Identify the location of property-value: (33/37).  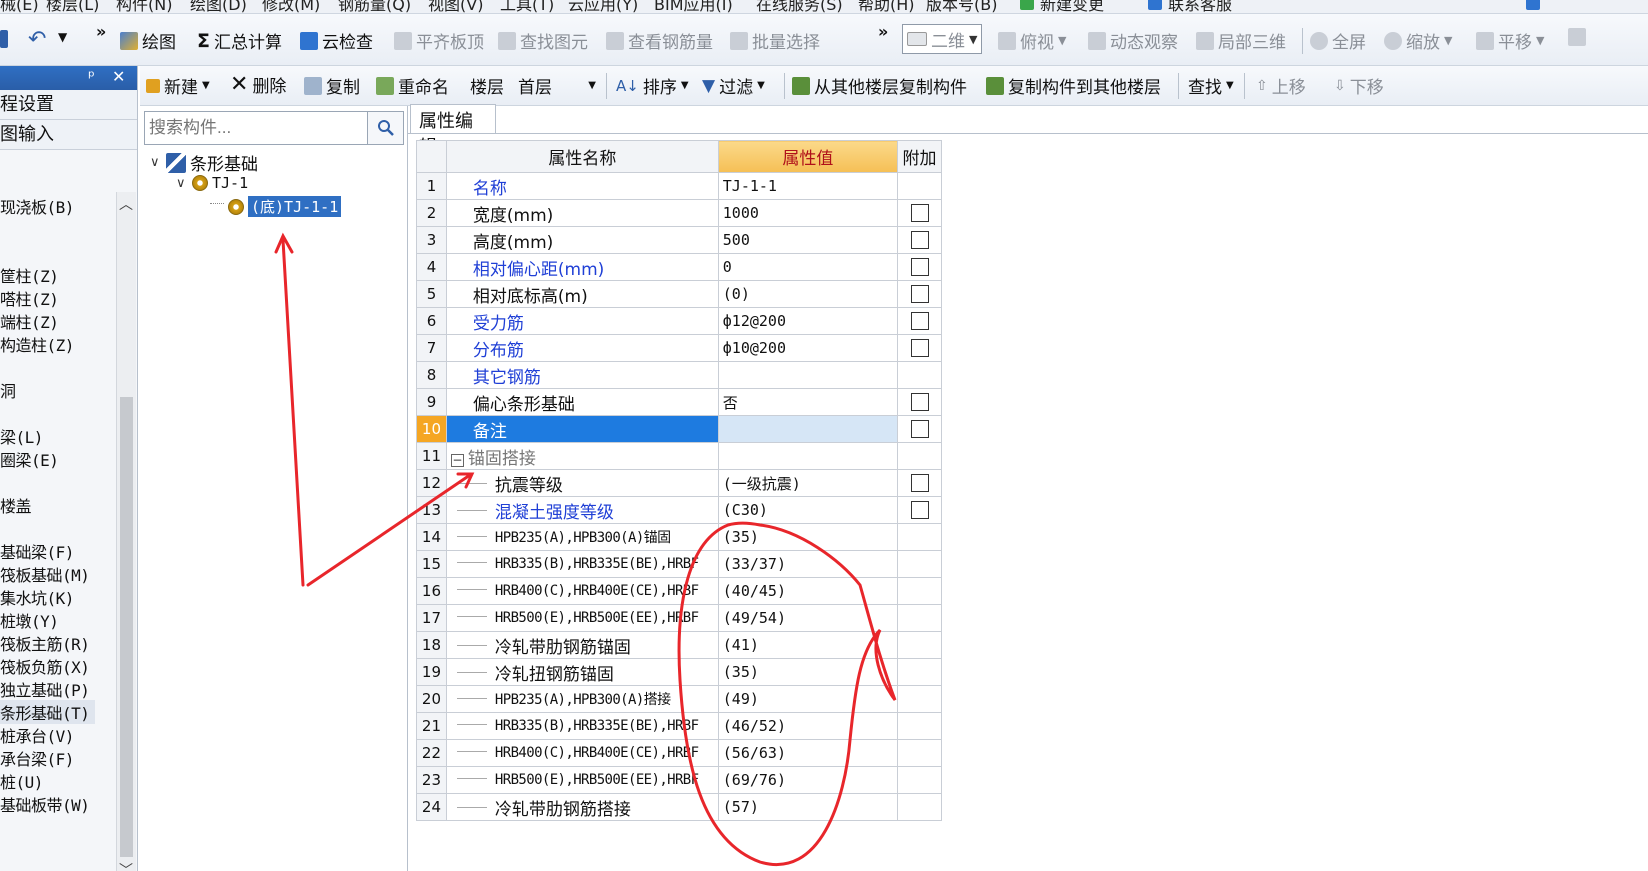
(808, 564).